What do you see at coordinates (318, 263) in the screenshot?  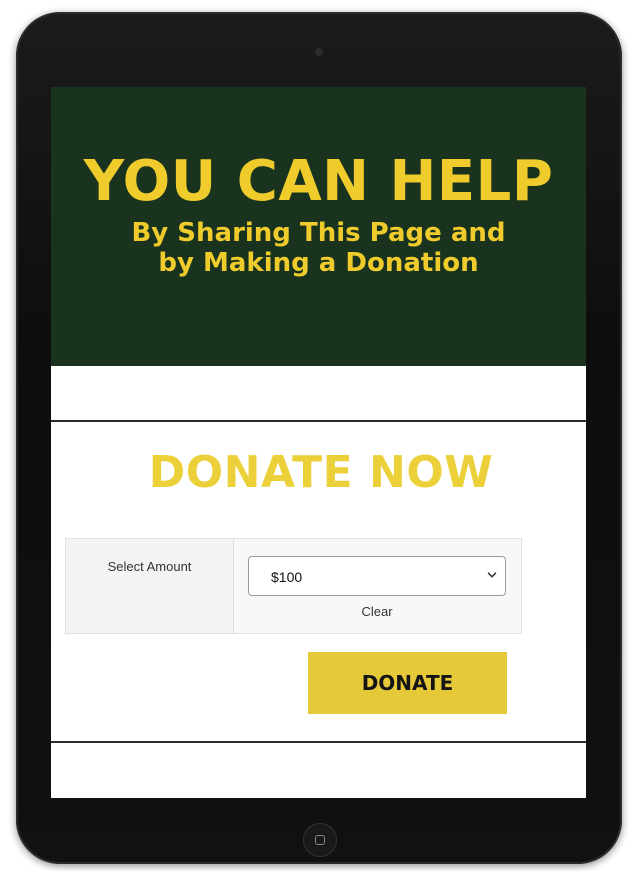 I see `hero-subtitle-line2: by Making a Donation` at bounding box center [318, 263].